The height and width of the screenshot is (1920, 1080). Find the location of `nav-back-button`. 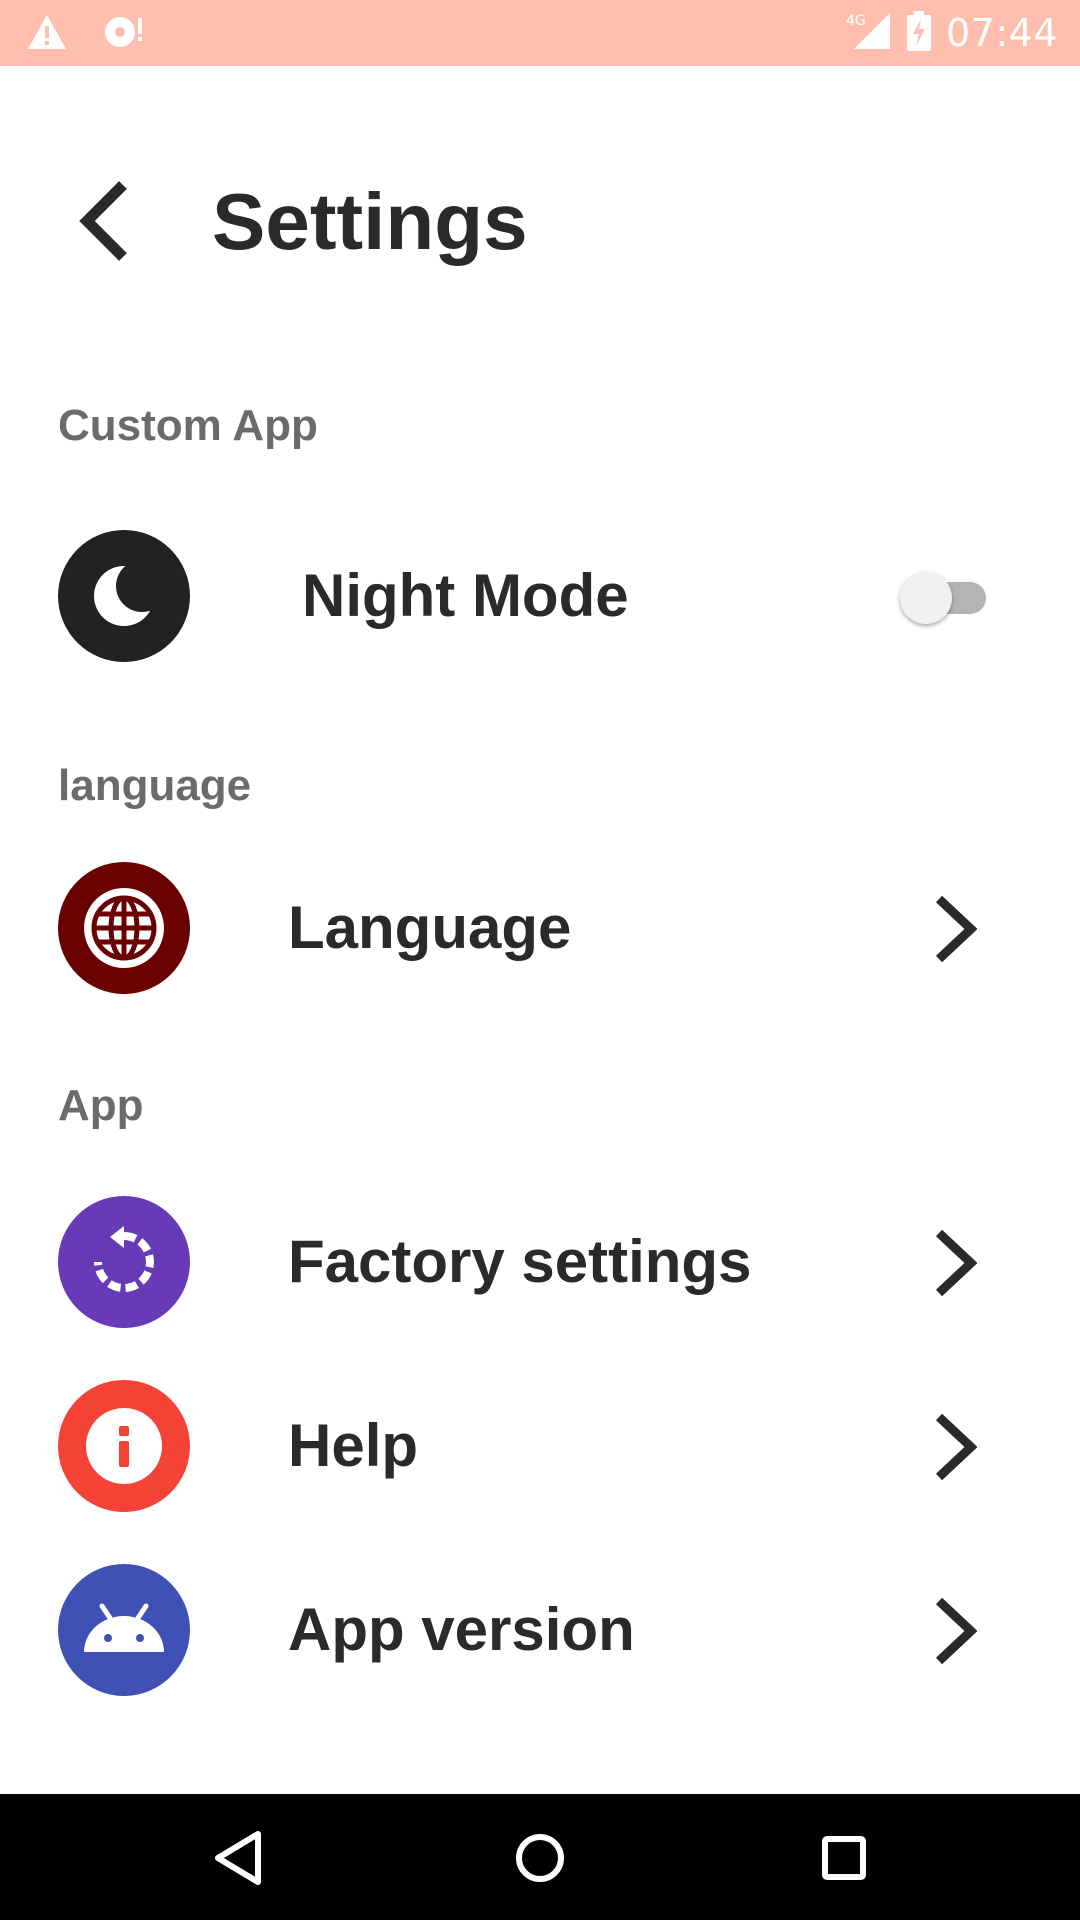

nav-back-button is located at coordinates (238, 1858).